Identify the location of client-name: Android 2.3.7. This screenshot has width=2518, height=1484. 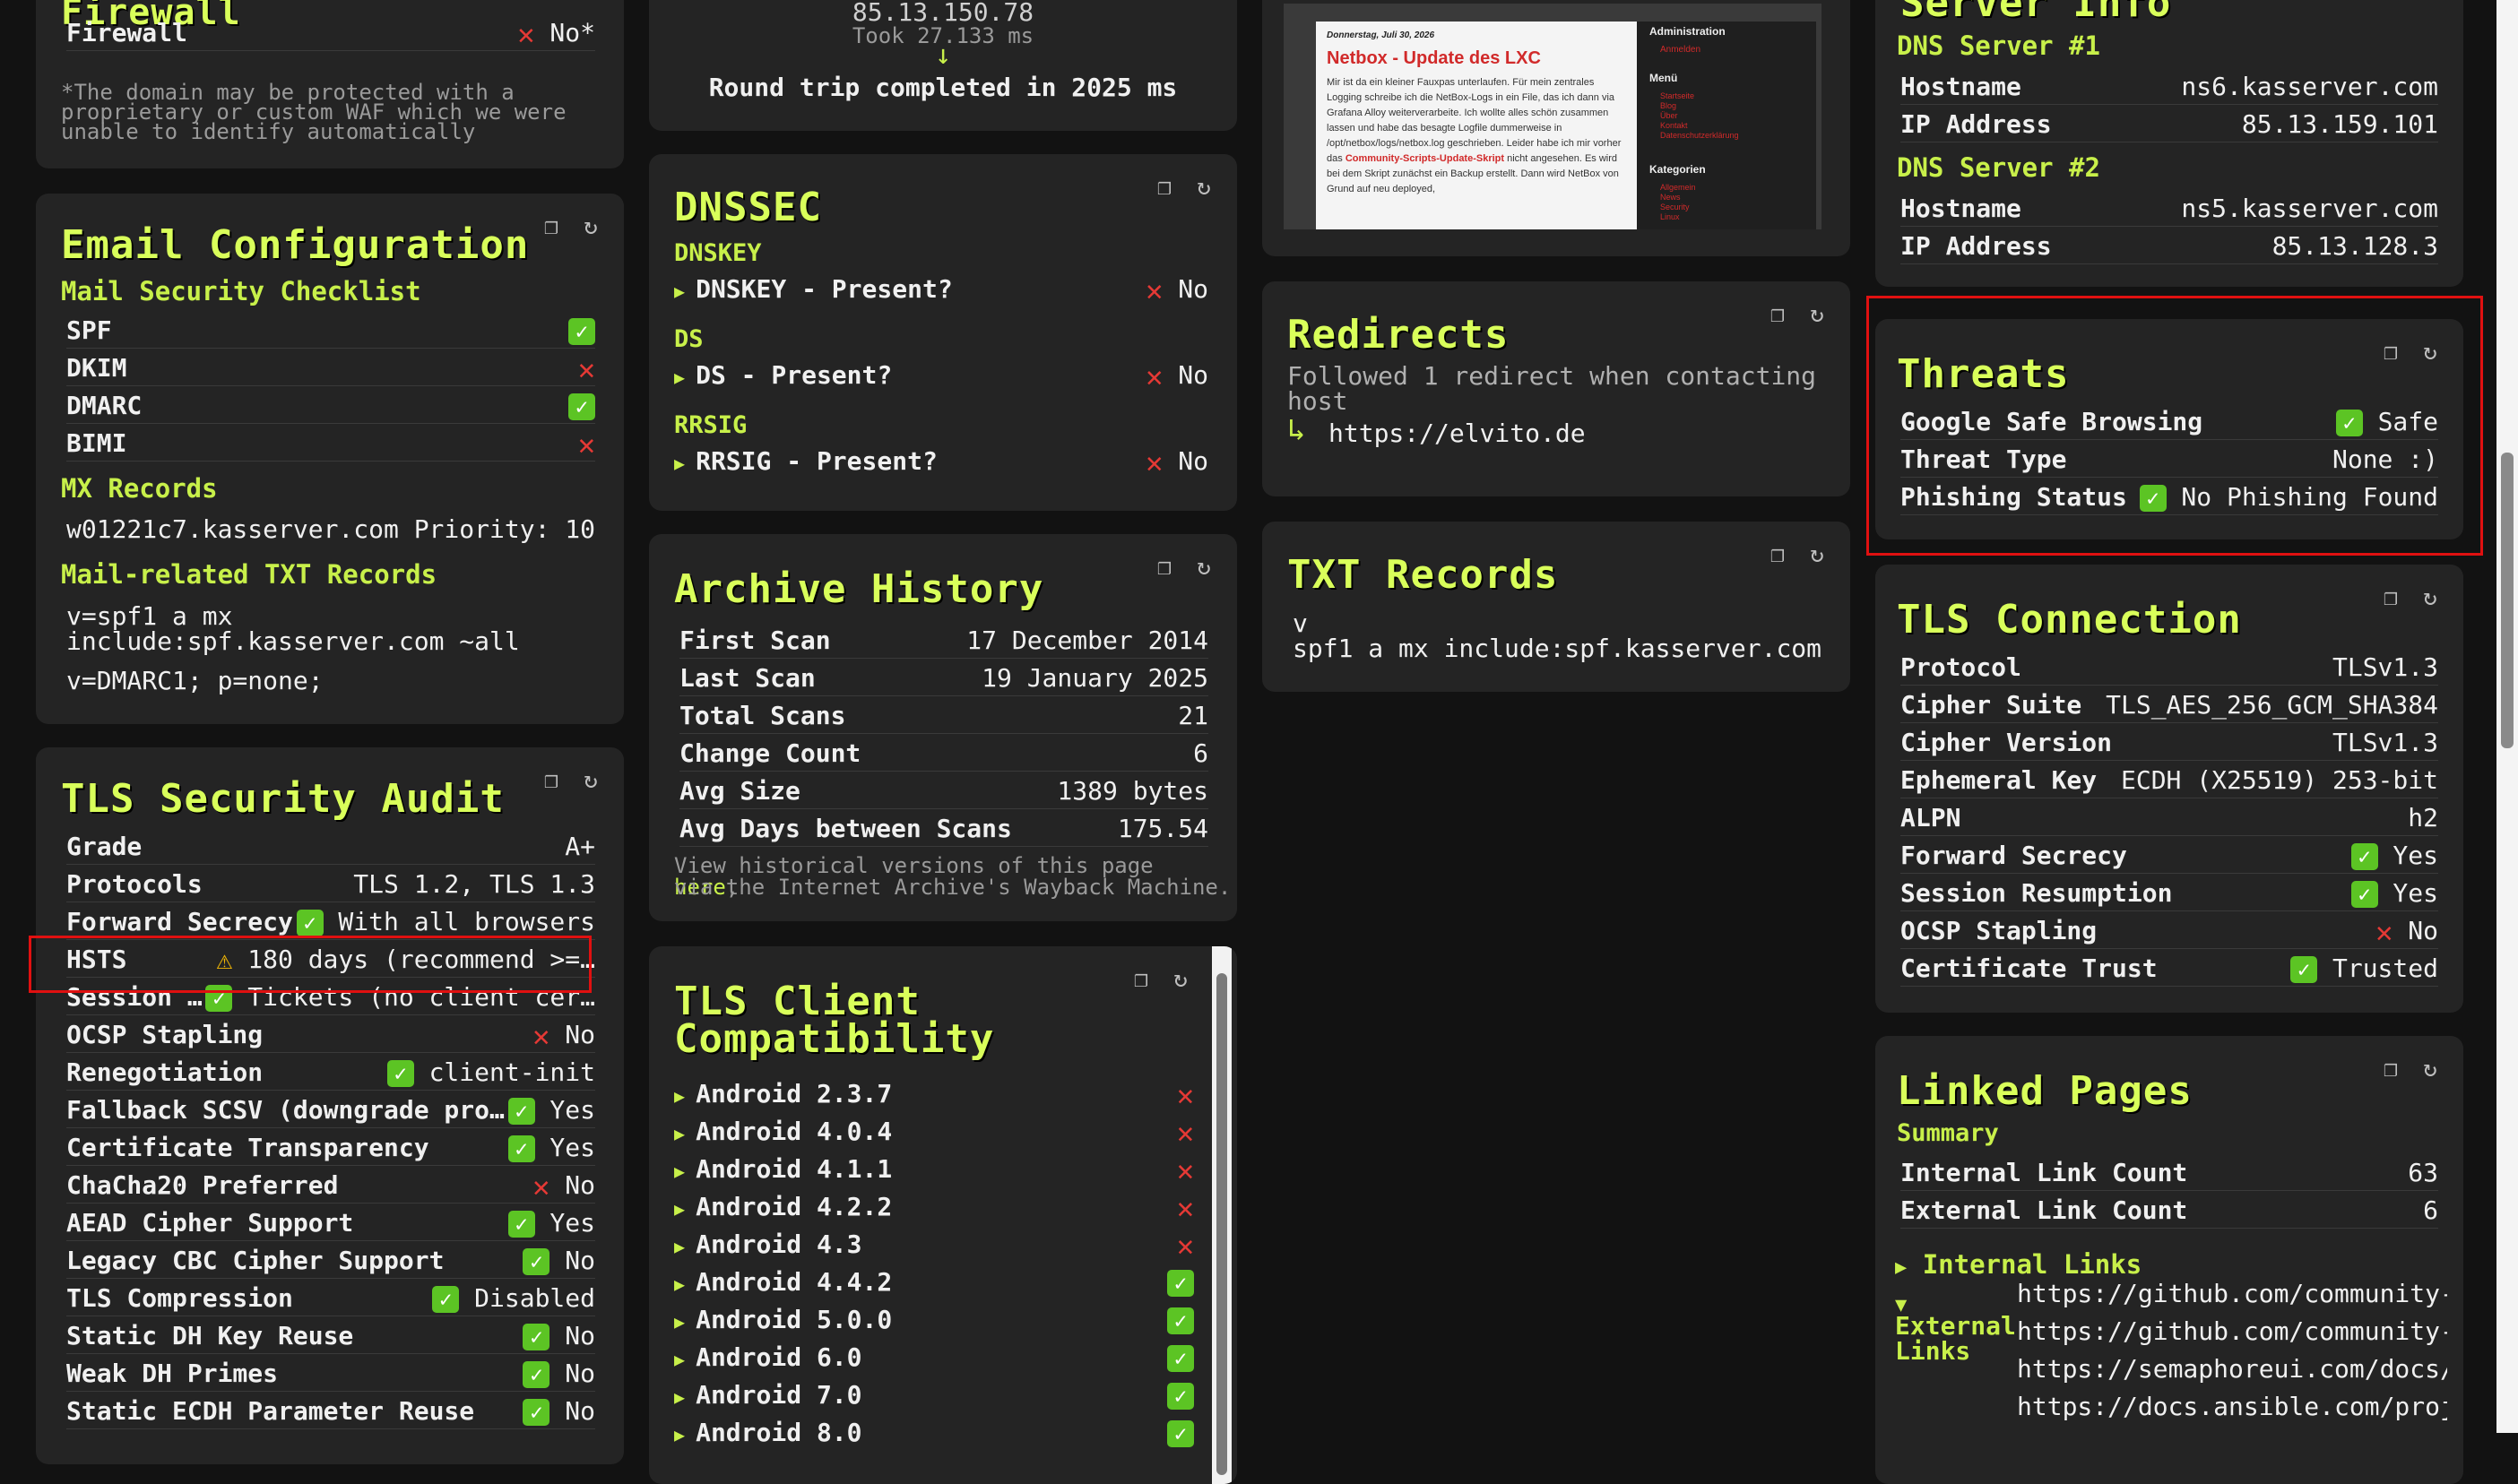
(794, 1094).